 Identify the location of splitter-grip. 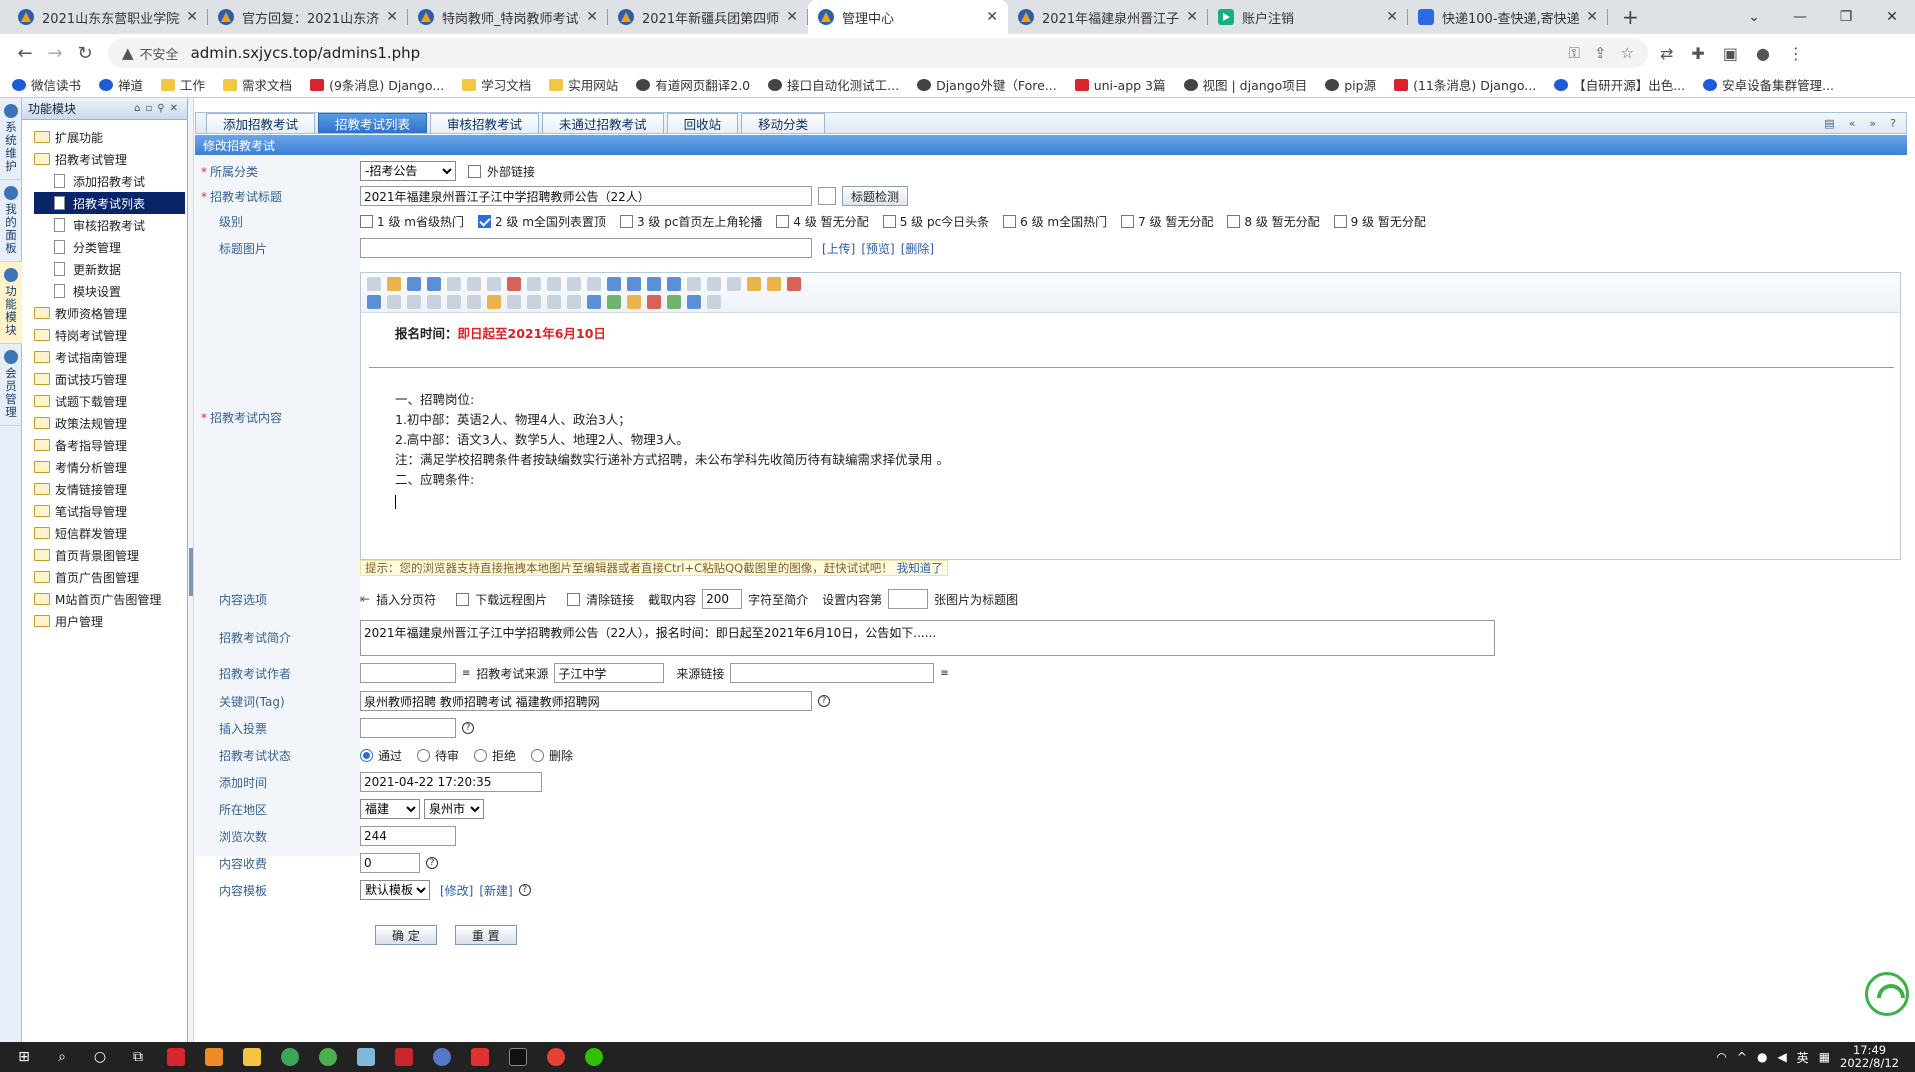
(191, 572).